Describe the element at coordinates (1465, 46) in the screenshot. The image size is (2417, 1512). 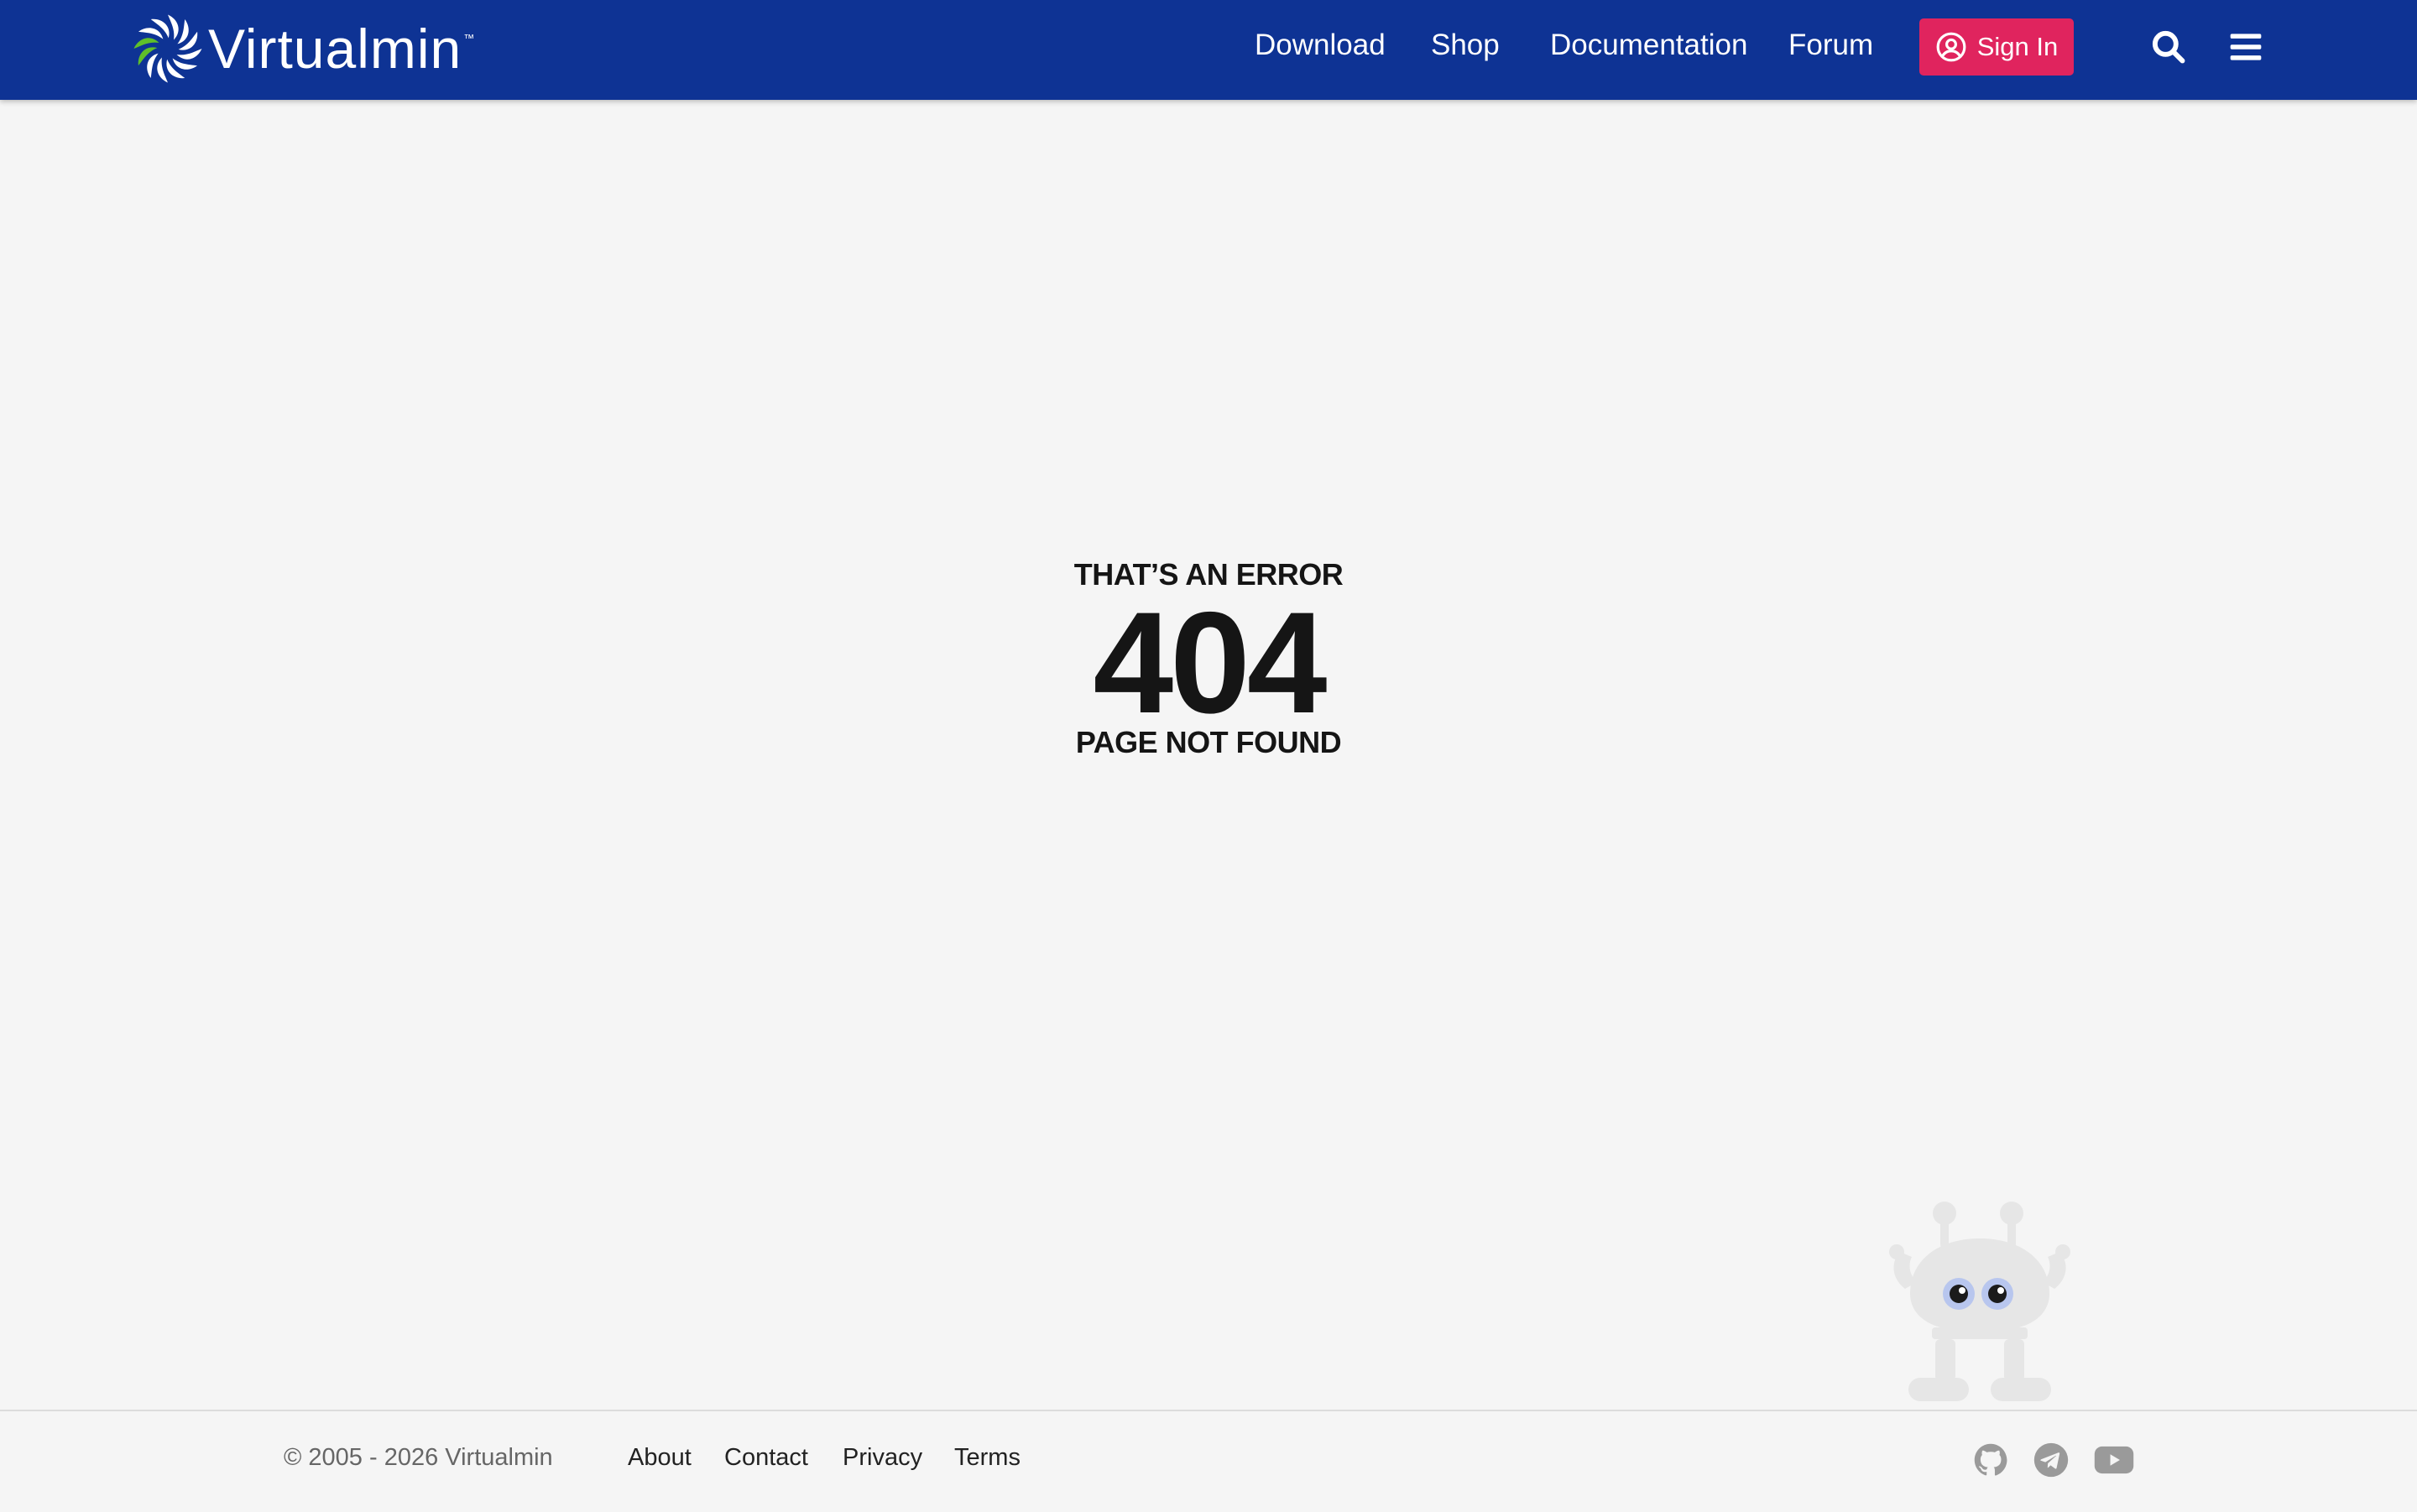
I see `nav-shop: Shop` at that location.